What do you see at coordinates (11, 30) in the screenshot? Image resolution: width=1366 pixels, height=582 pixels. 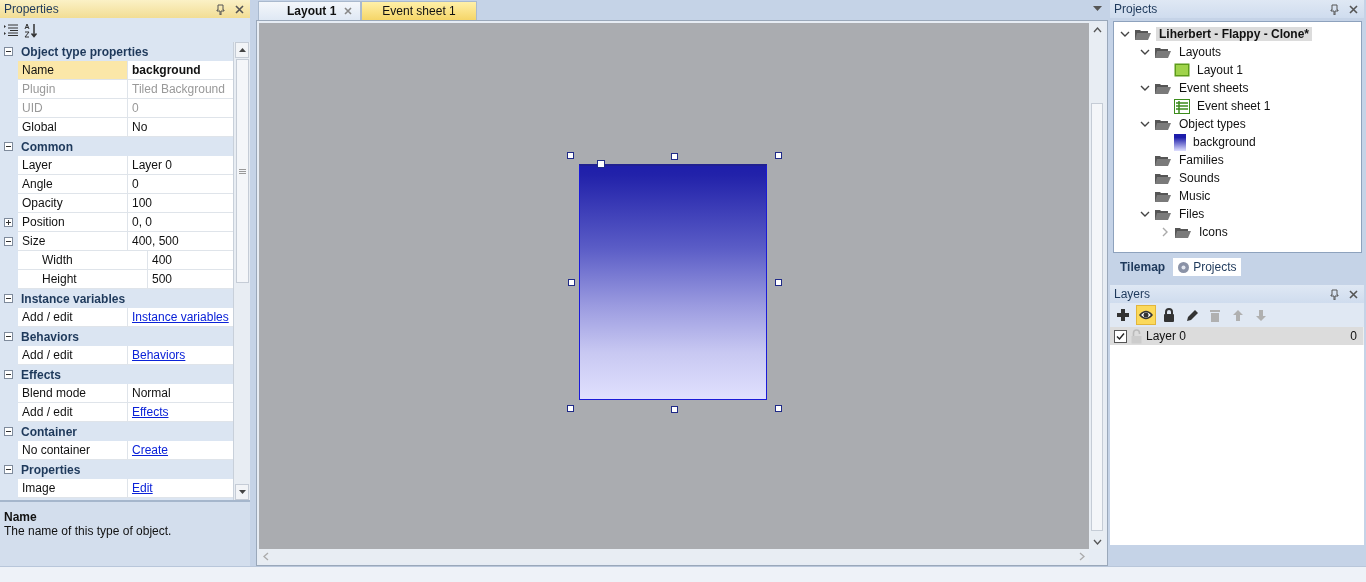 I see `categorized-icon` at bounding box center [11, 30].